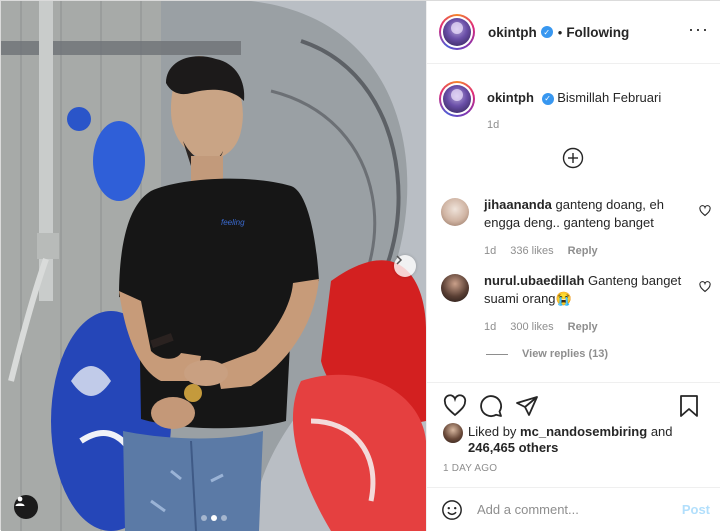  What do you see at coordinates (534, 280) in the screenshot?
I see `comment-username: nurul.ubaedillah` at bounding box center [534, 280].